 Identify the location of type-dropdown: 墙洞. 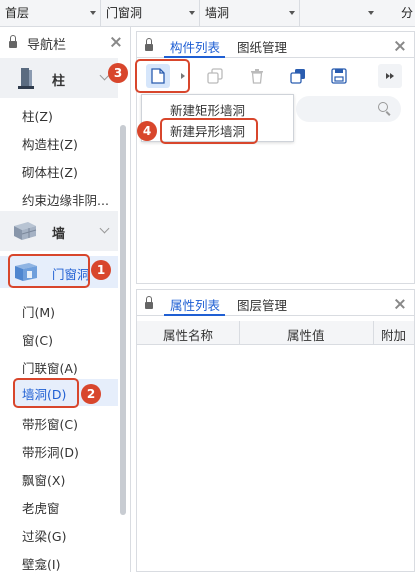
(250, 13).